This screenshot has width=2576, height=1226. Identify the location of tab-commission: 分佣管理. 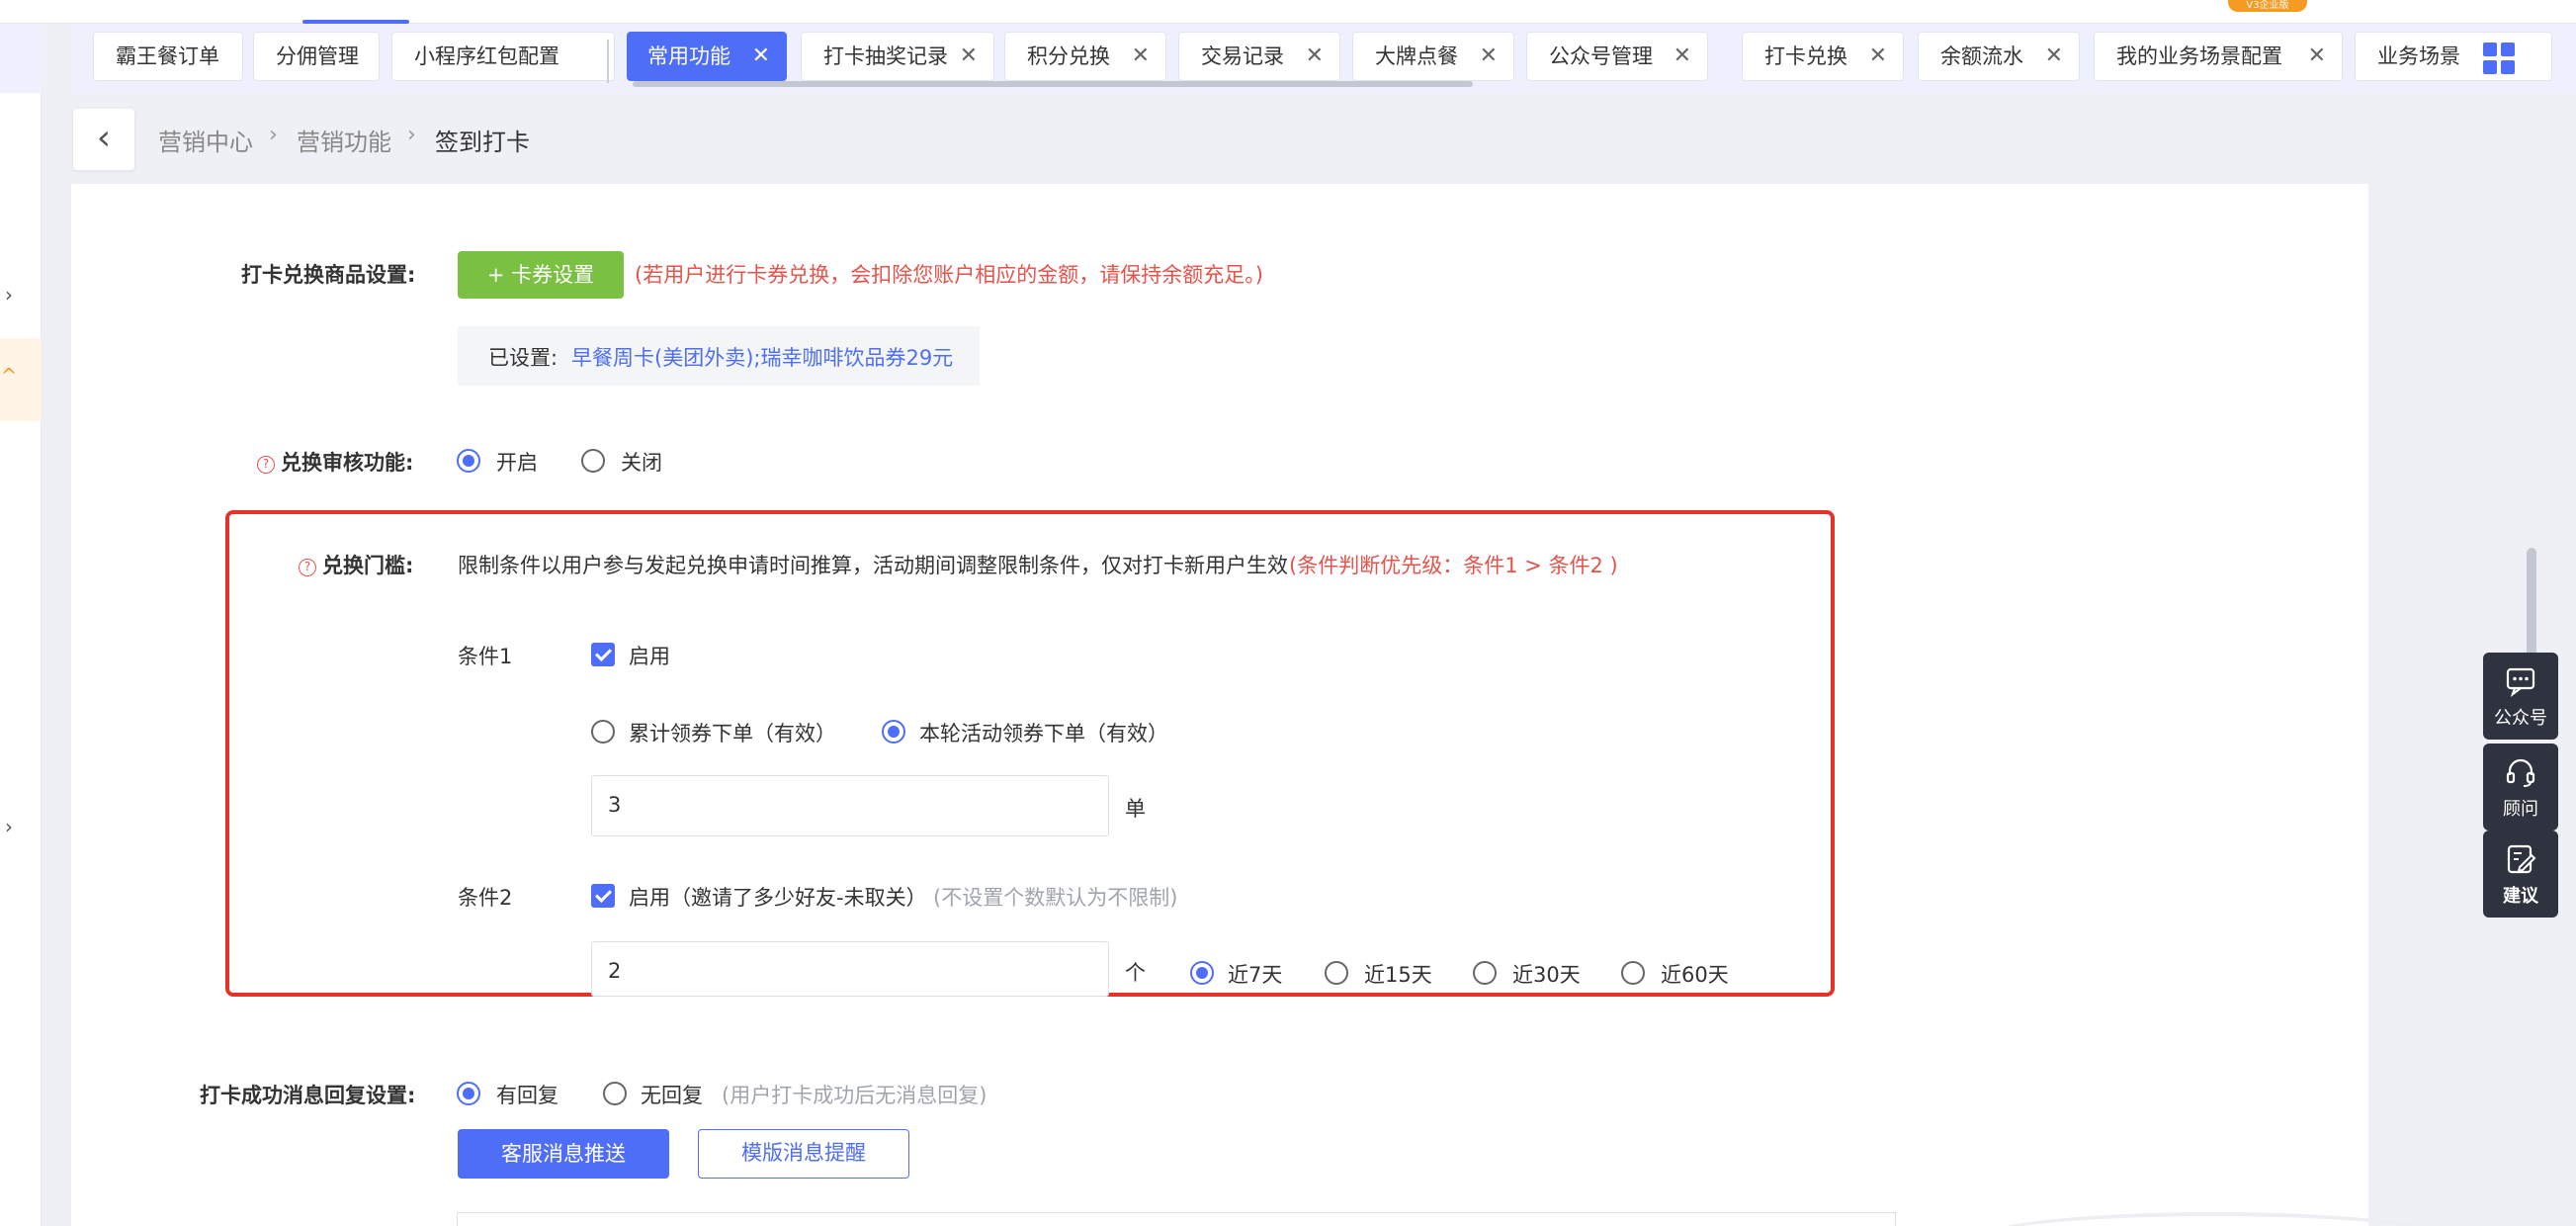
(316, 57).